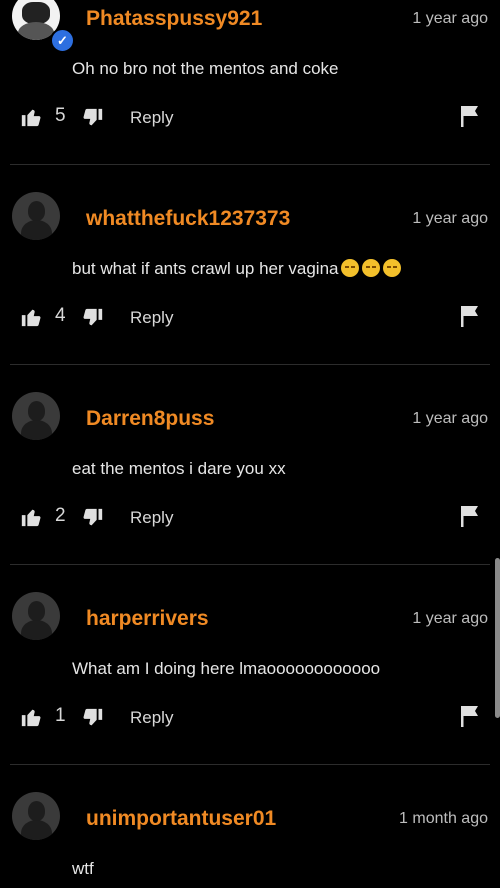  I want to click on comment-text: Oh no bro not the mentos and coke, so click(205, 68).